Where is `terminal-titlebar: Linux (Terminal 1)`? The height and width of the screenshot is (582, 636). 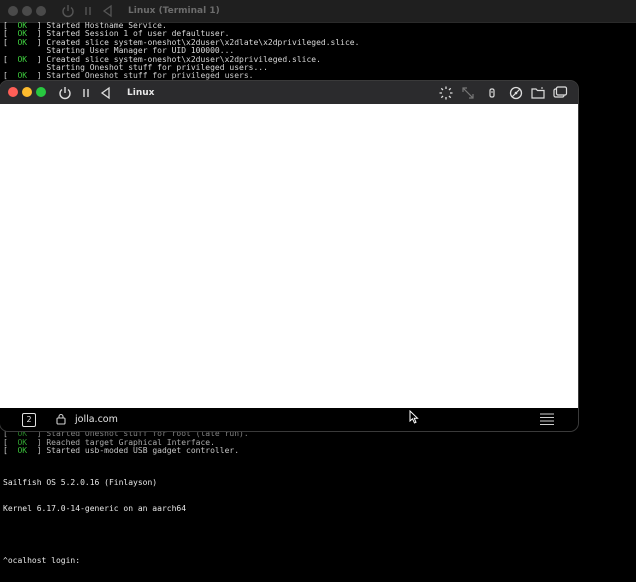 terminal-titlebar: Linux (Terminal 1) is located at coordinates (318, 11).